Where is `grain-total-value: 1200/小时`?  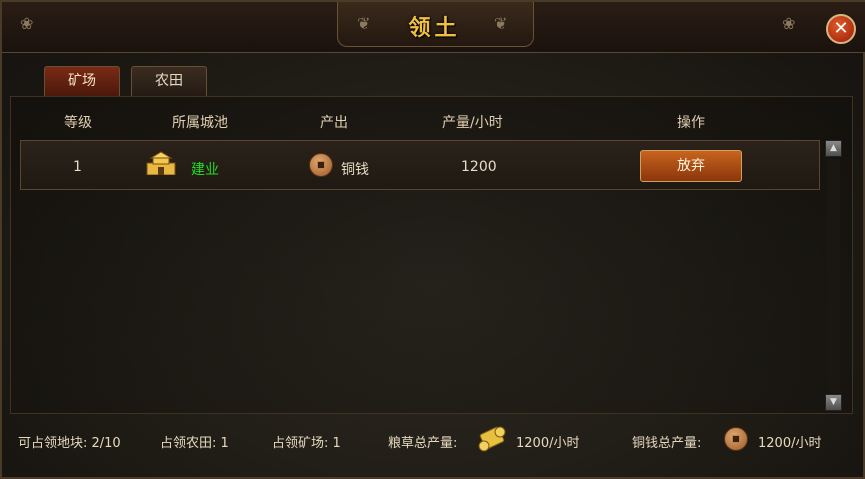
grain-total-value: 1200/小时 is located at coordinates (548, 443).